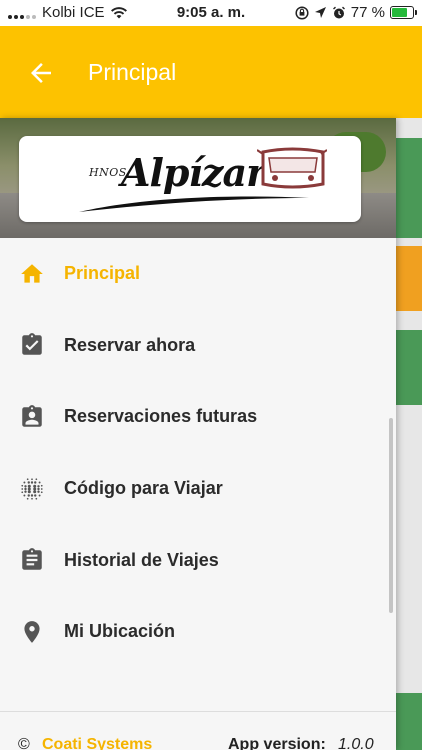 The height and width of the screenshot is (750, 422). What do you see at coordinates (24, 743) in the screenshot?
I see `copyright-symbol: ©` at bounding box center [24, 743].